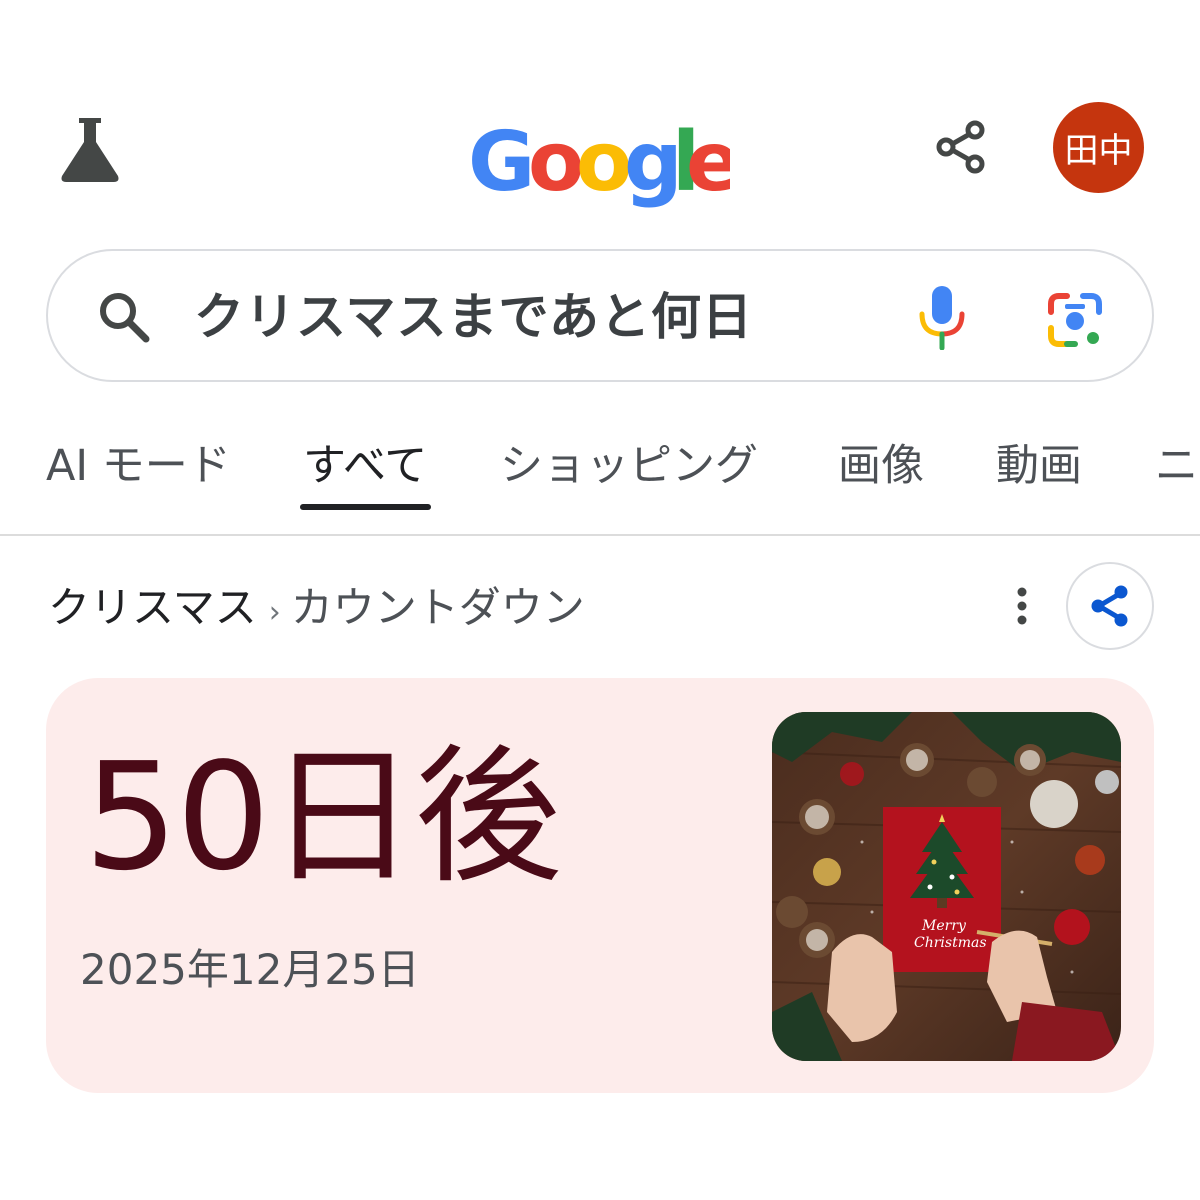  I want to click on breadcrumb-sub: カウントダウン, so click(437, 607).